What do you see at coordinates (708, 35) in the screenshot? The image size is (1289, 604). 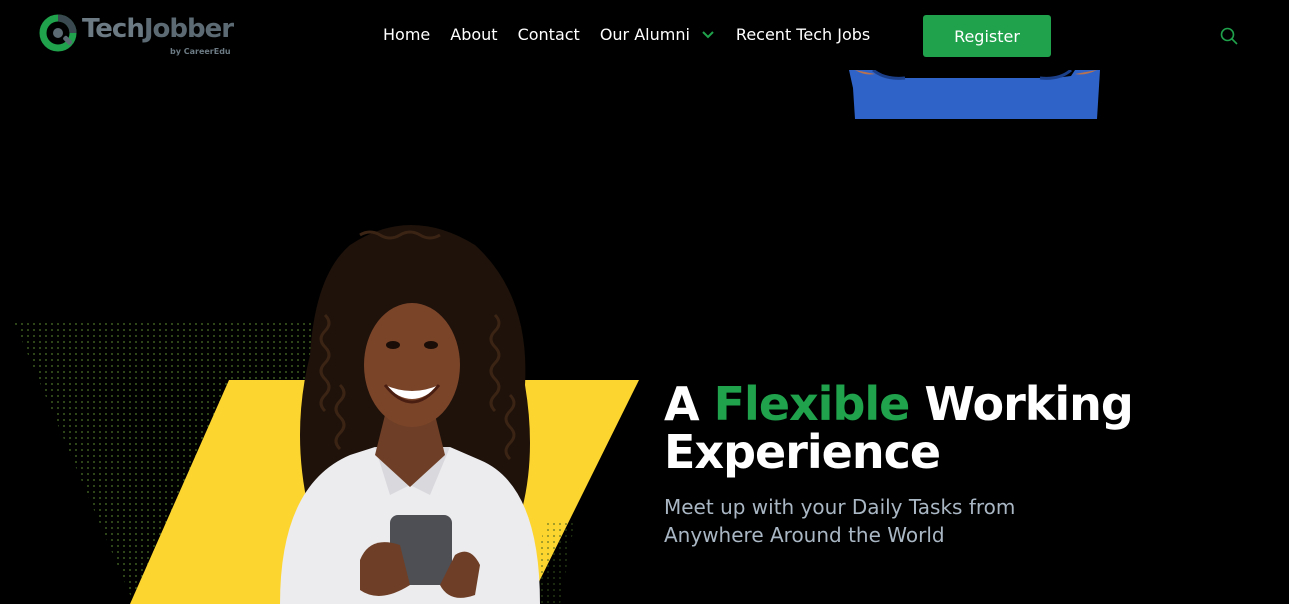 I see `chevron-down-icon` at bounding box center [708, 35].